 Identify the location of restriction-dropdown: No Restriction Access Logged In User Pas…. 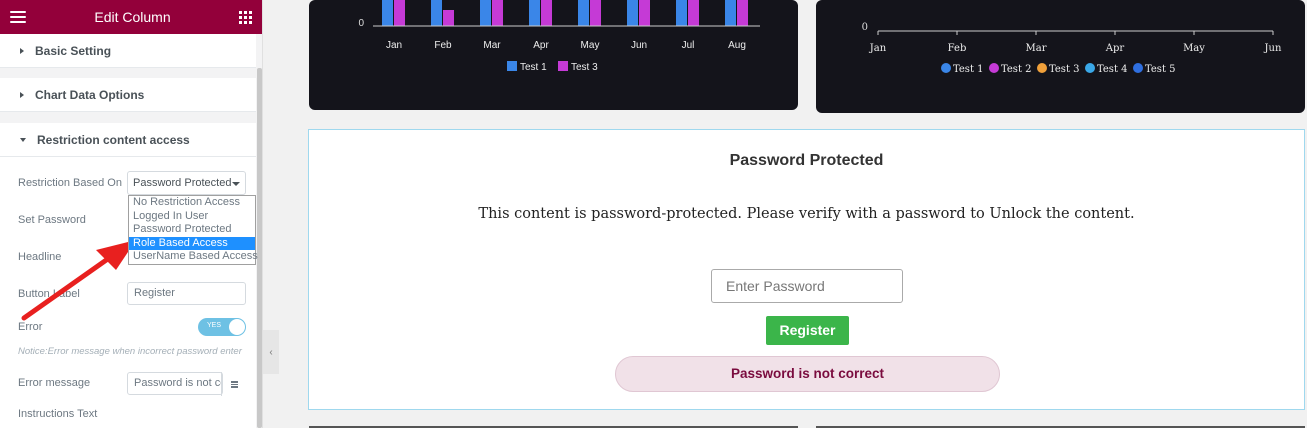
(193, 230).